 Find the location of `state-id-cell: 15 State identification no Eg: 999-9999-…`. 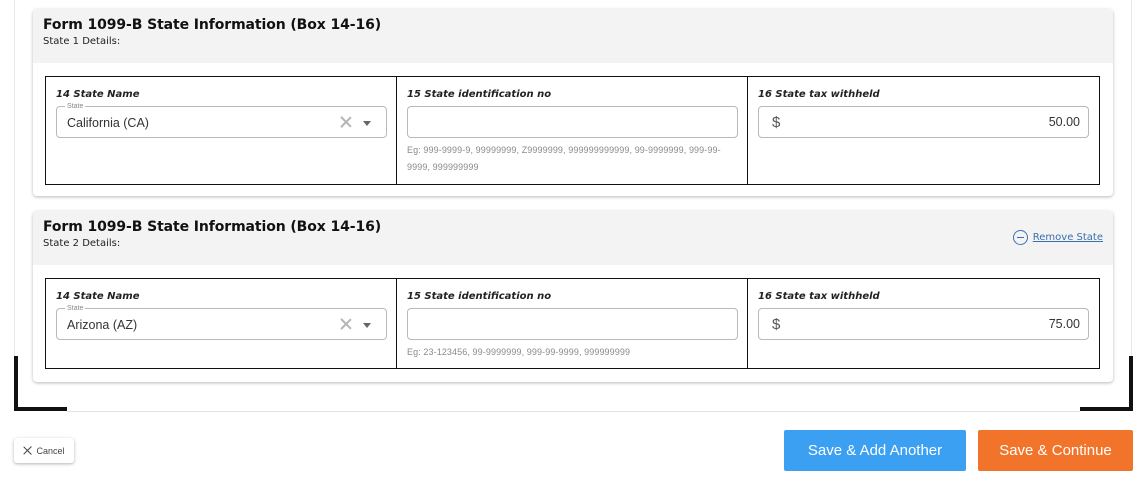

state-id-cell: 15 State identification no Eg: 999-9999-… is located at coordinates (572, 130).